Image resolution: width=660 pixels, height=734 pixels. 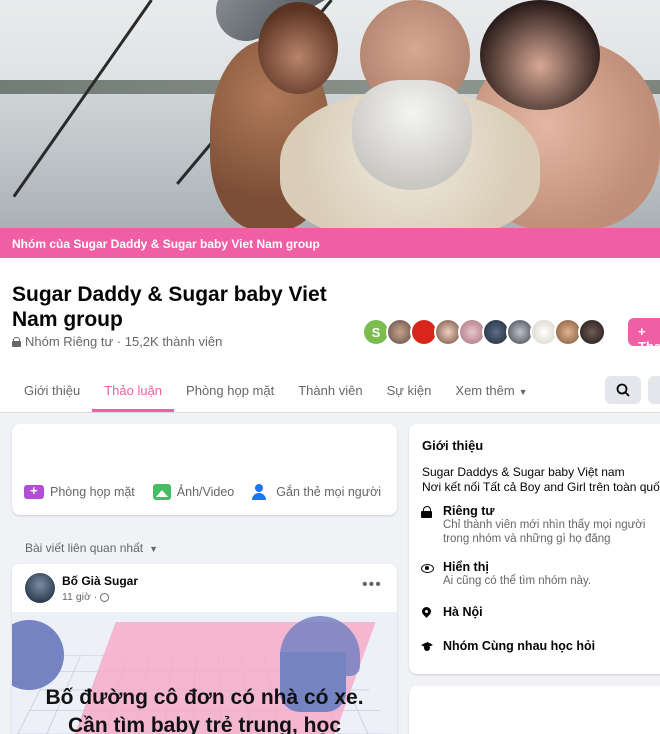 I want to click on about-location: Hà Nội, so click(x=452, y=612).